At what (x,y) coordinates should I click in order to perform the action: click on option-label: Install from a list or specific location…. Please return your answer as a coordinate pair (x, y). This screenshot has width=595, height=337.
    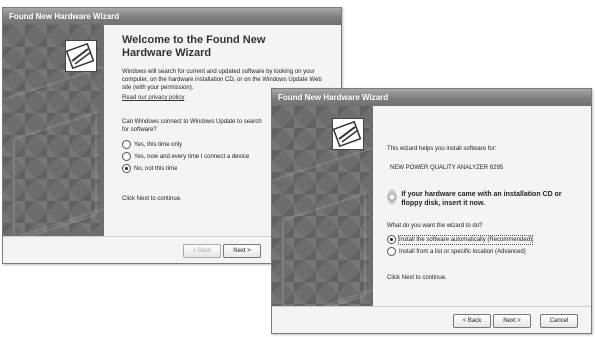
    Looking at the image, I should click on (462, 251).